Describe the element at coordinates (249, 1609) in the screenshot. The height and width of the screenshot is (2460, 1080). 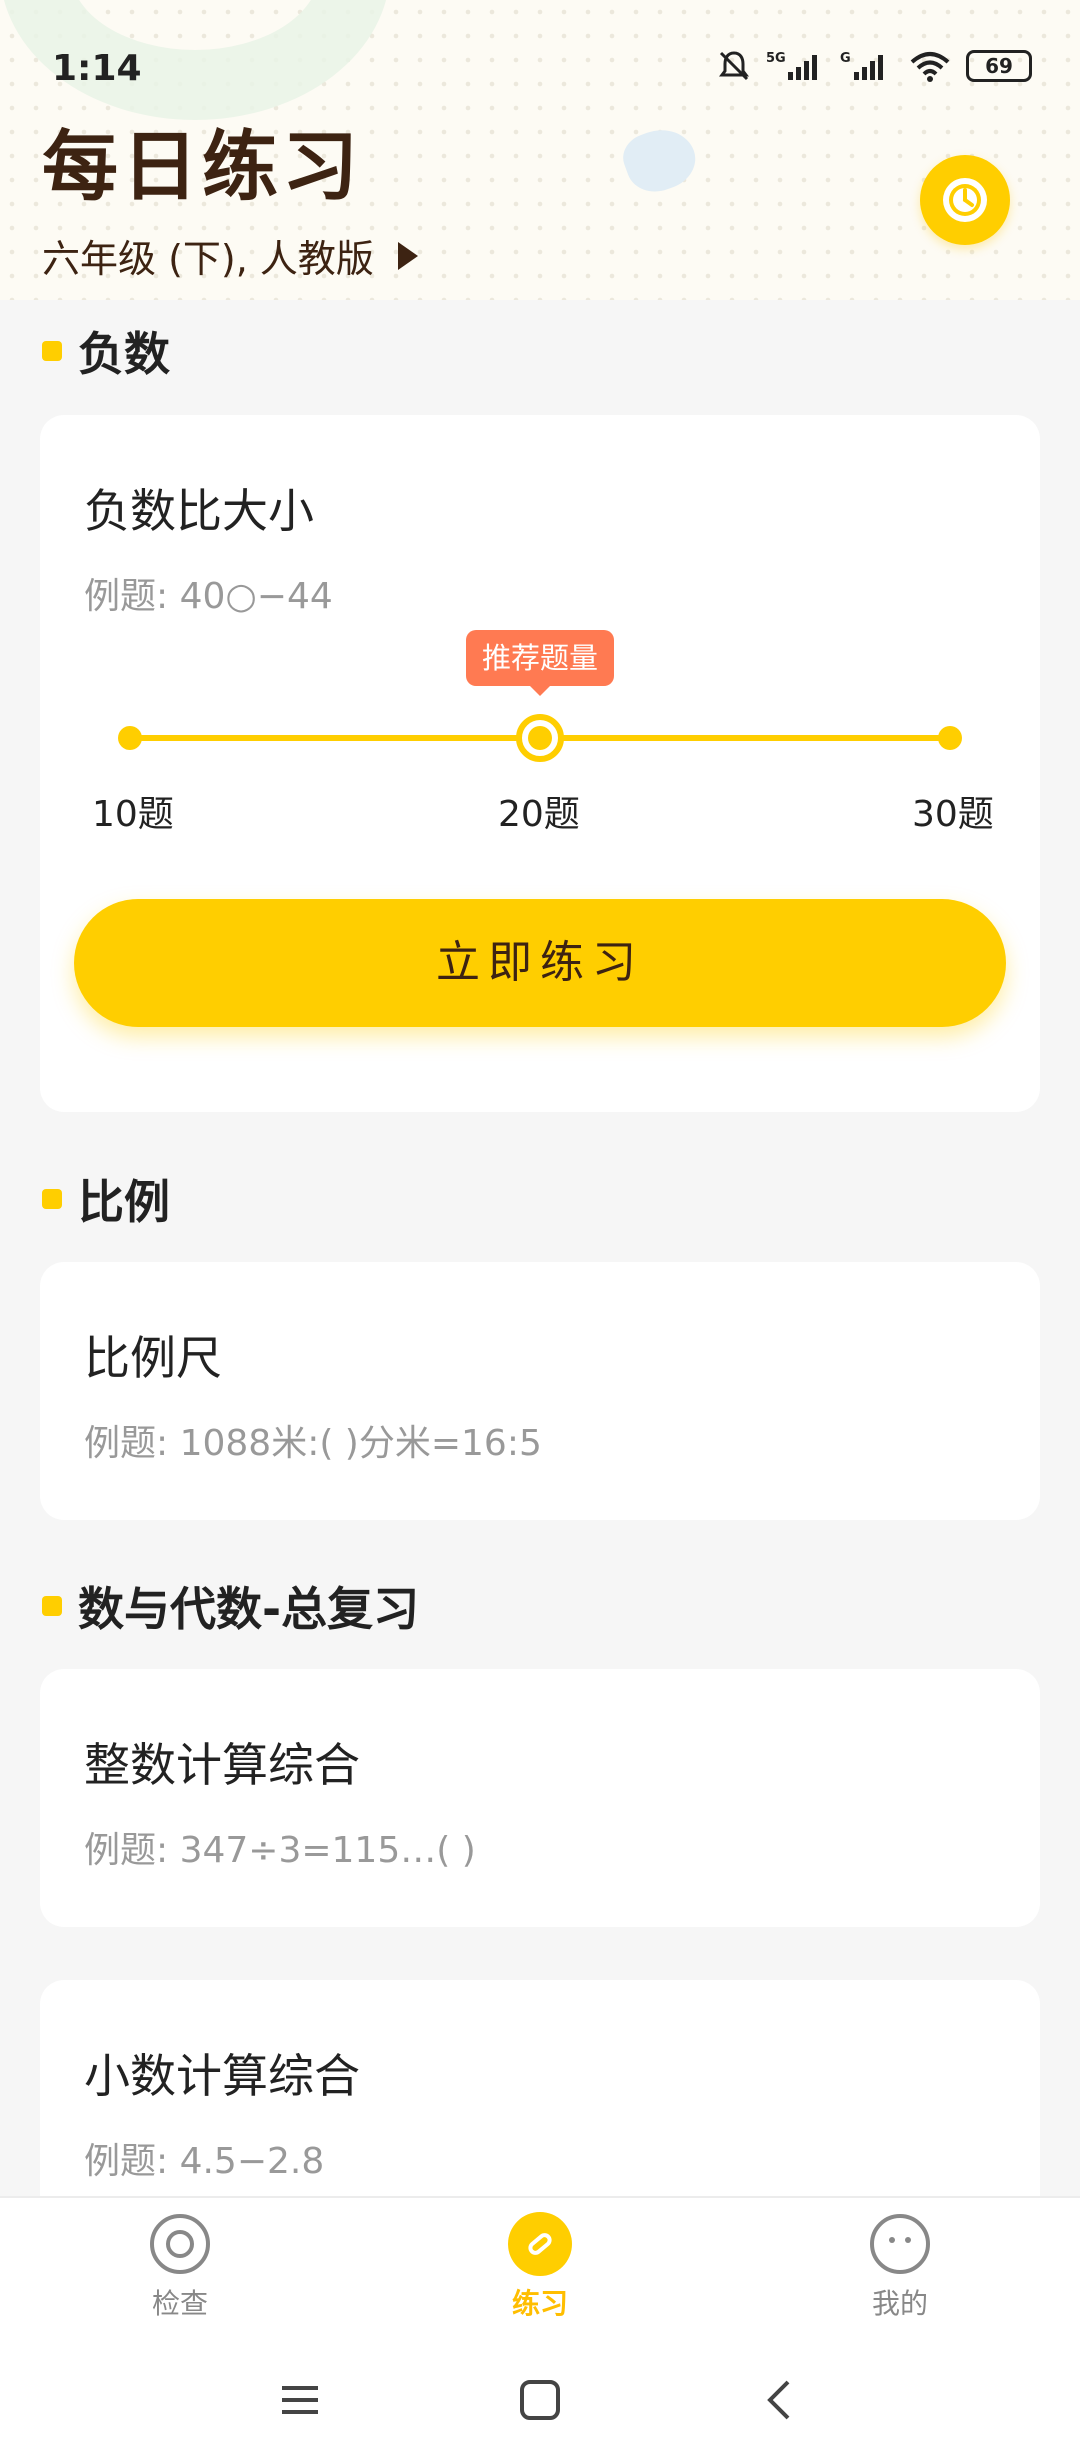
I see `section-title-text: 数与代数-总复习` at that location.